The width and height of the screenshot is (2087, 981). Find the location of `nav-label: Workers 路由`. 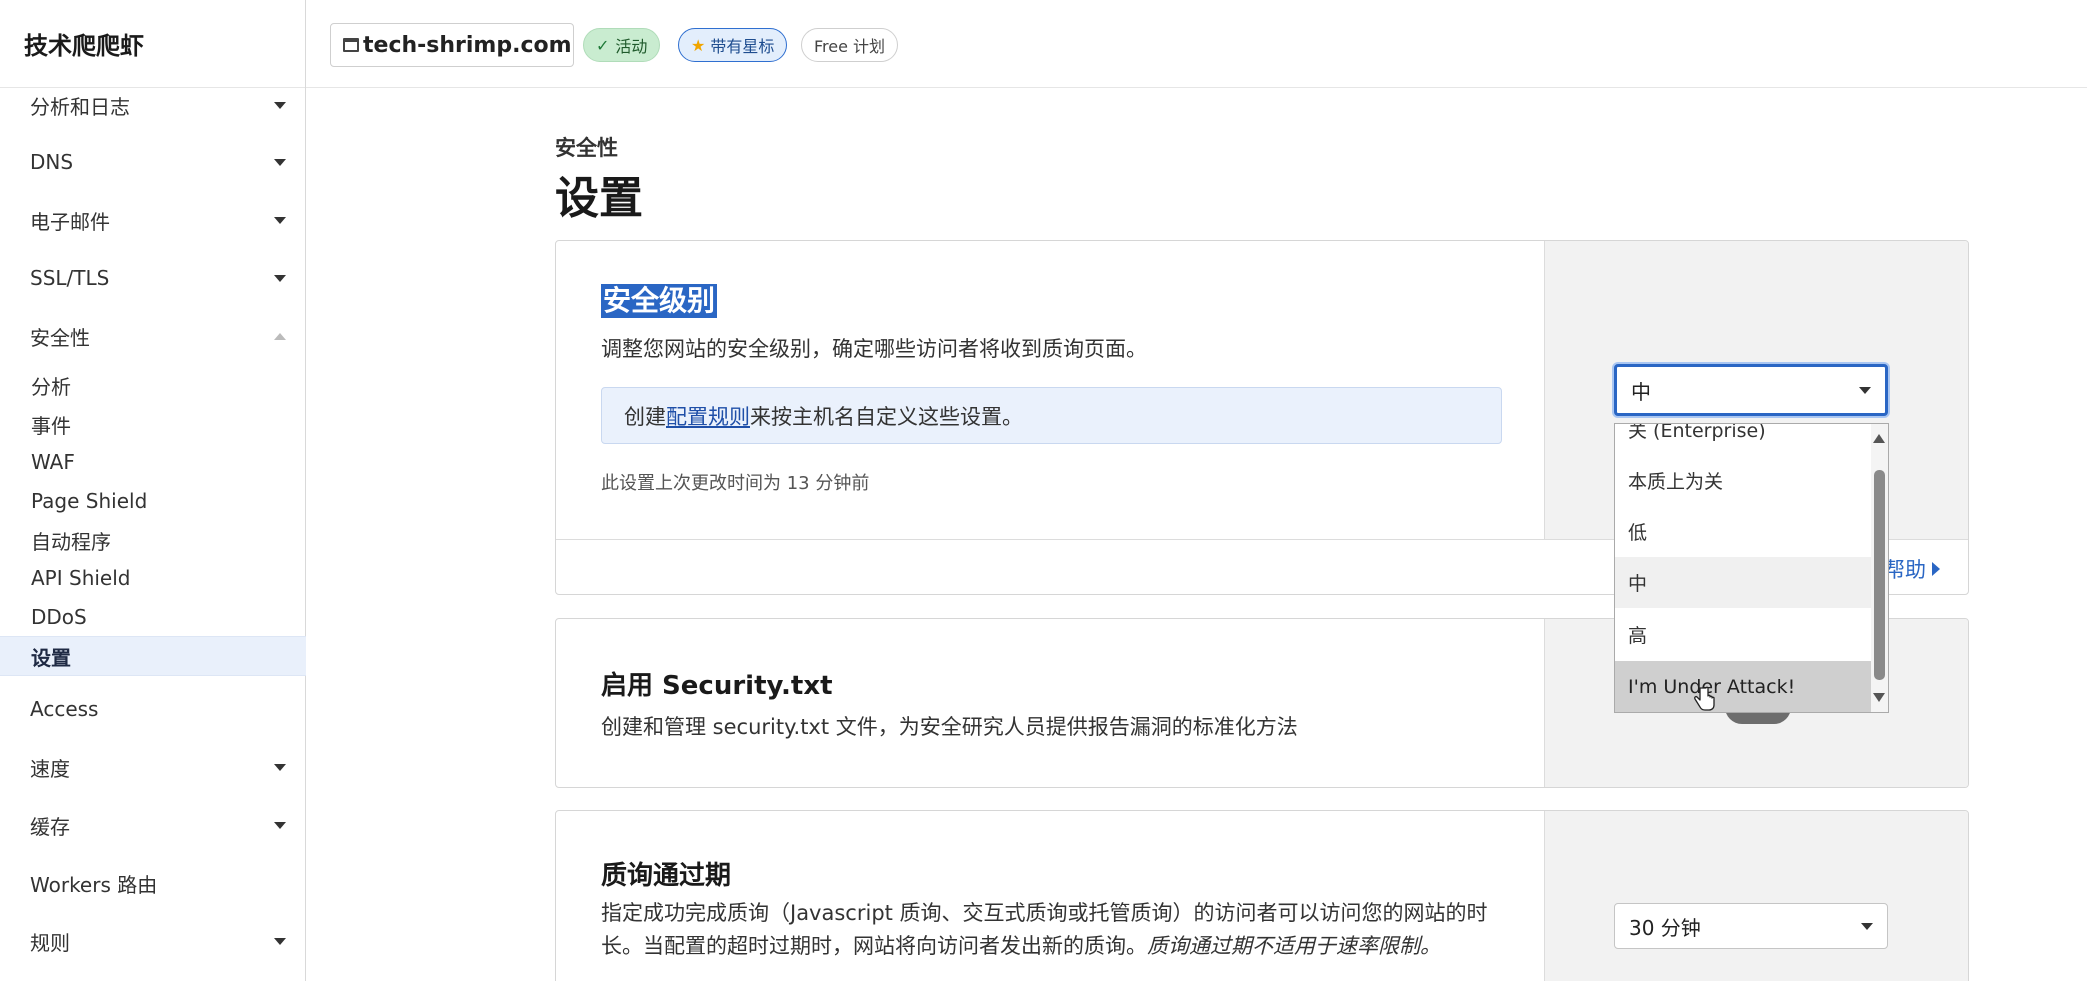

nav-label: Workers 路由 is located at coordinates (94, 884).